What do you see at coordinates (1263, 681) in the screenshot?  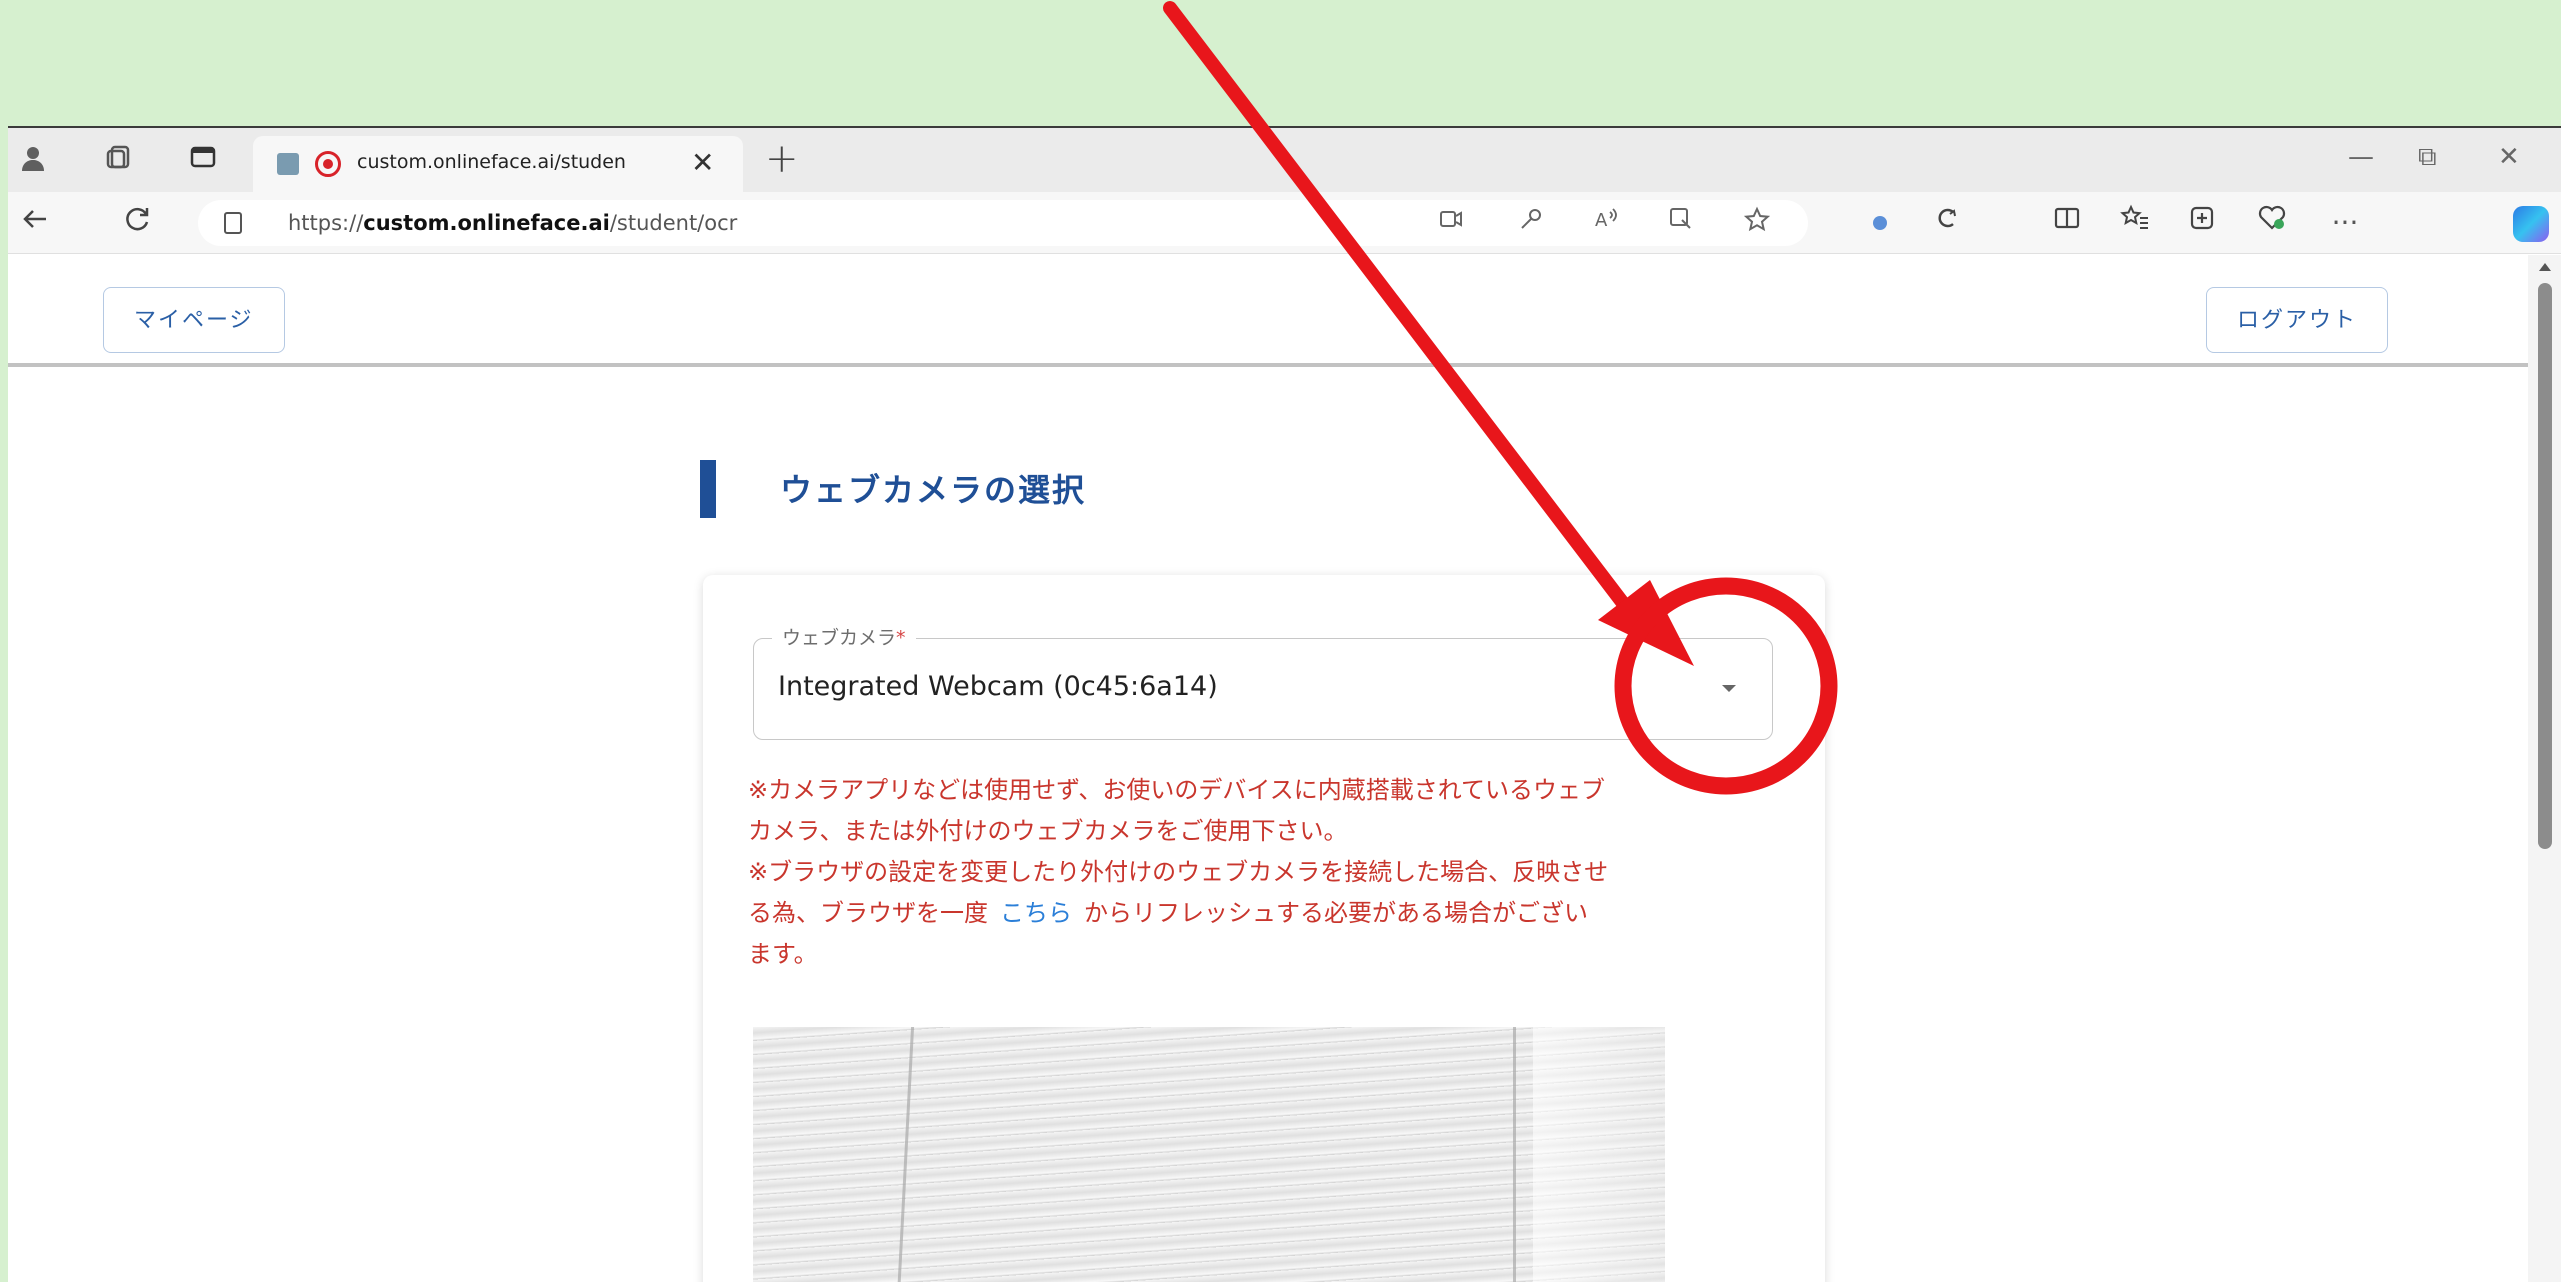 I see `webcam-select: ウェブカメラ* Integrated Webcam (0c45:6a14)` at bounding box center [1263, 681].